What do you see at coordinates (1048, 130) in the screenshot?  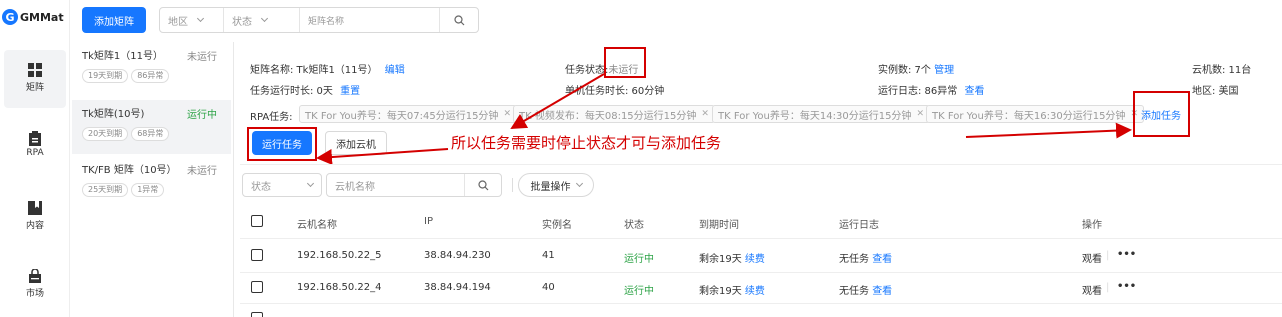 I see `arrow-to-add-task` at bounding box center [1048, 130].